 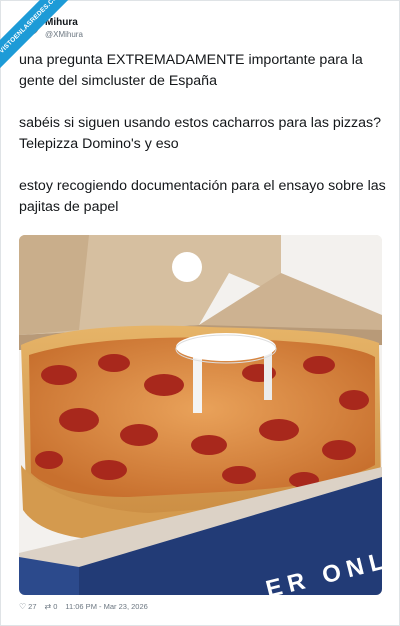 I want to click on tweet-footer: ♡ 27 ⇄ 0 11:06 PM - Mar 23, 2026, so click(x=83, y=606).